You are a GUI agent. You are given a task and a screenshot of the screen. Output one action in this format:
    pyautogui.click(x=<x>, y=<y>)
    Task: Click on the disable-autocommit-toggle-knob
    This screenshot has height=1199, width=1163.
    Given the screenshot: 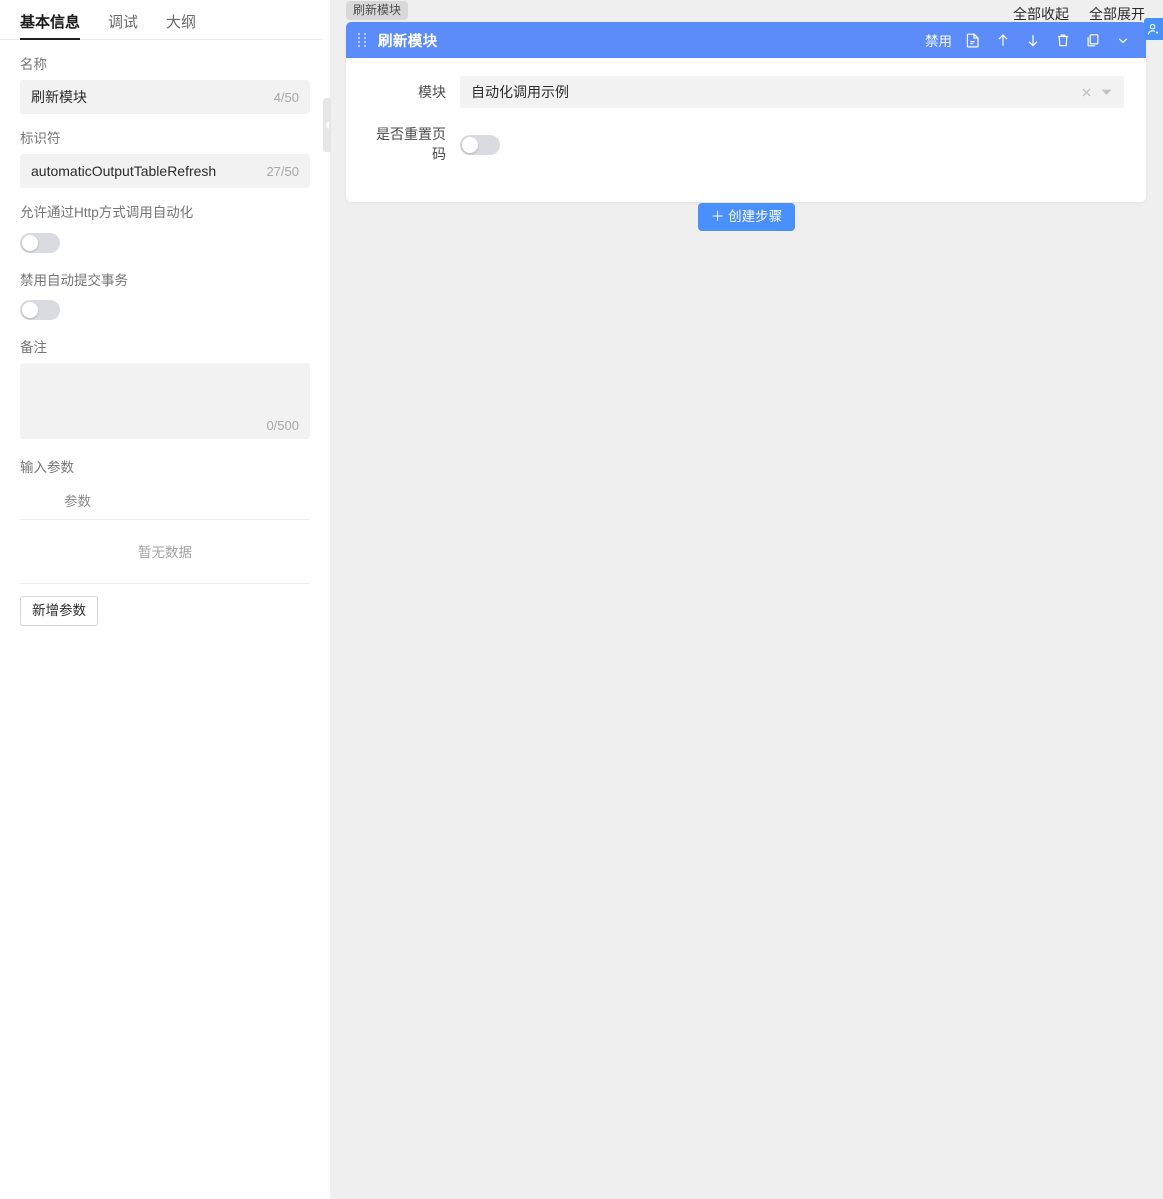 What is the action you would take?
    pyautogui.click(x=30, y=309)
    